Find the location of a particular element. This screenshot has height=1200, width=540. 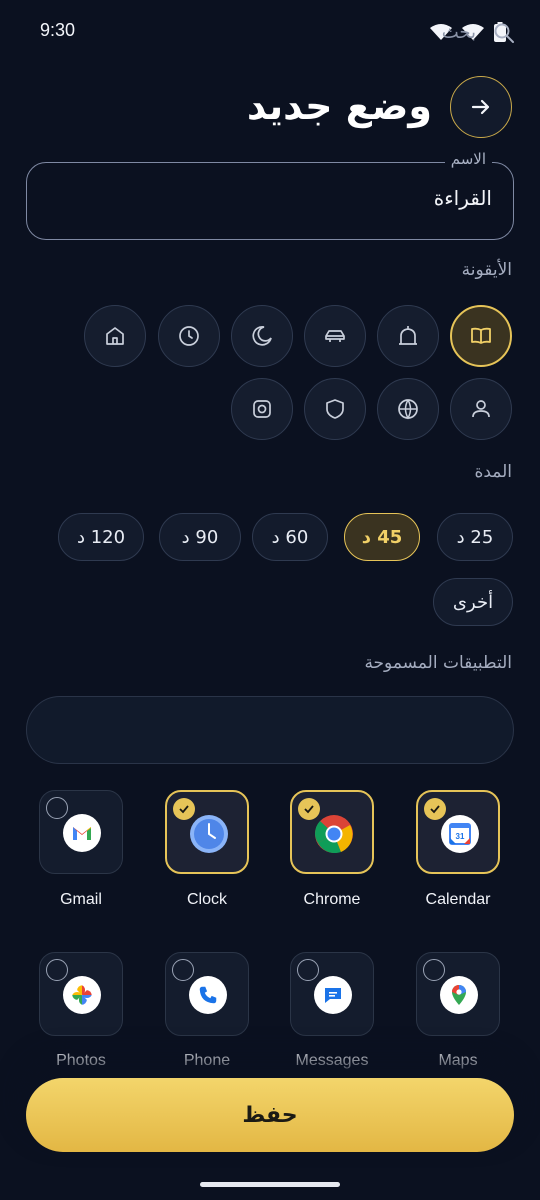

arrow-right-icon is located at coordinates (480, 107).